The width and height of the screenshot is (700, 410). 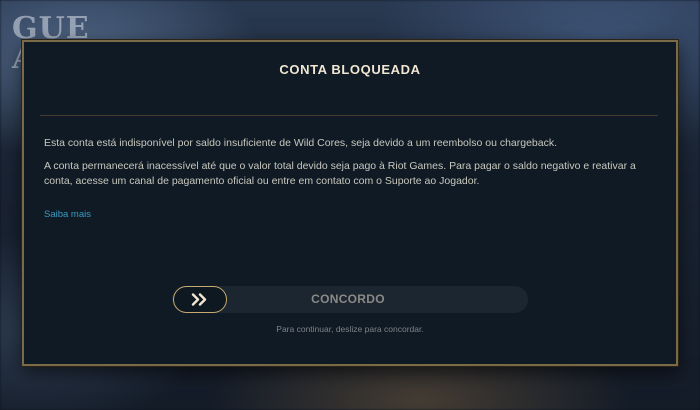 What do you see at coordinates (350, 69) in the screenshot?
I see `dialog-title: CONTA BLOQUEADA` at bounding box center [350, 69].